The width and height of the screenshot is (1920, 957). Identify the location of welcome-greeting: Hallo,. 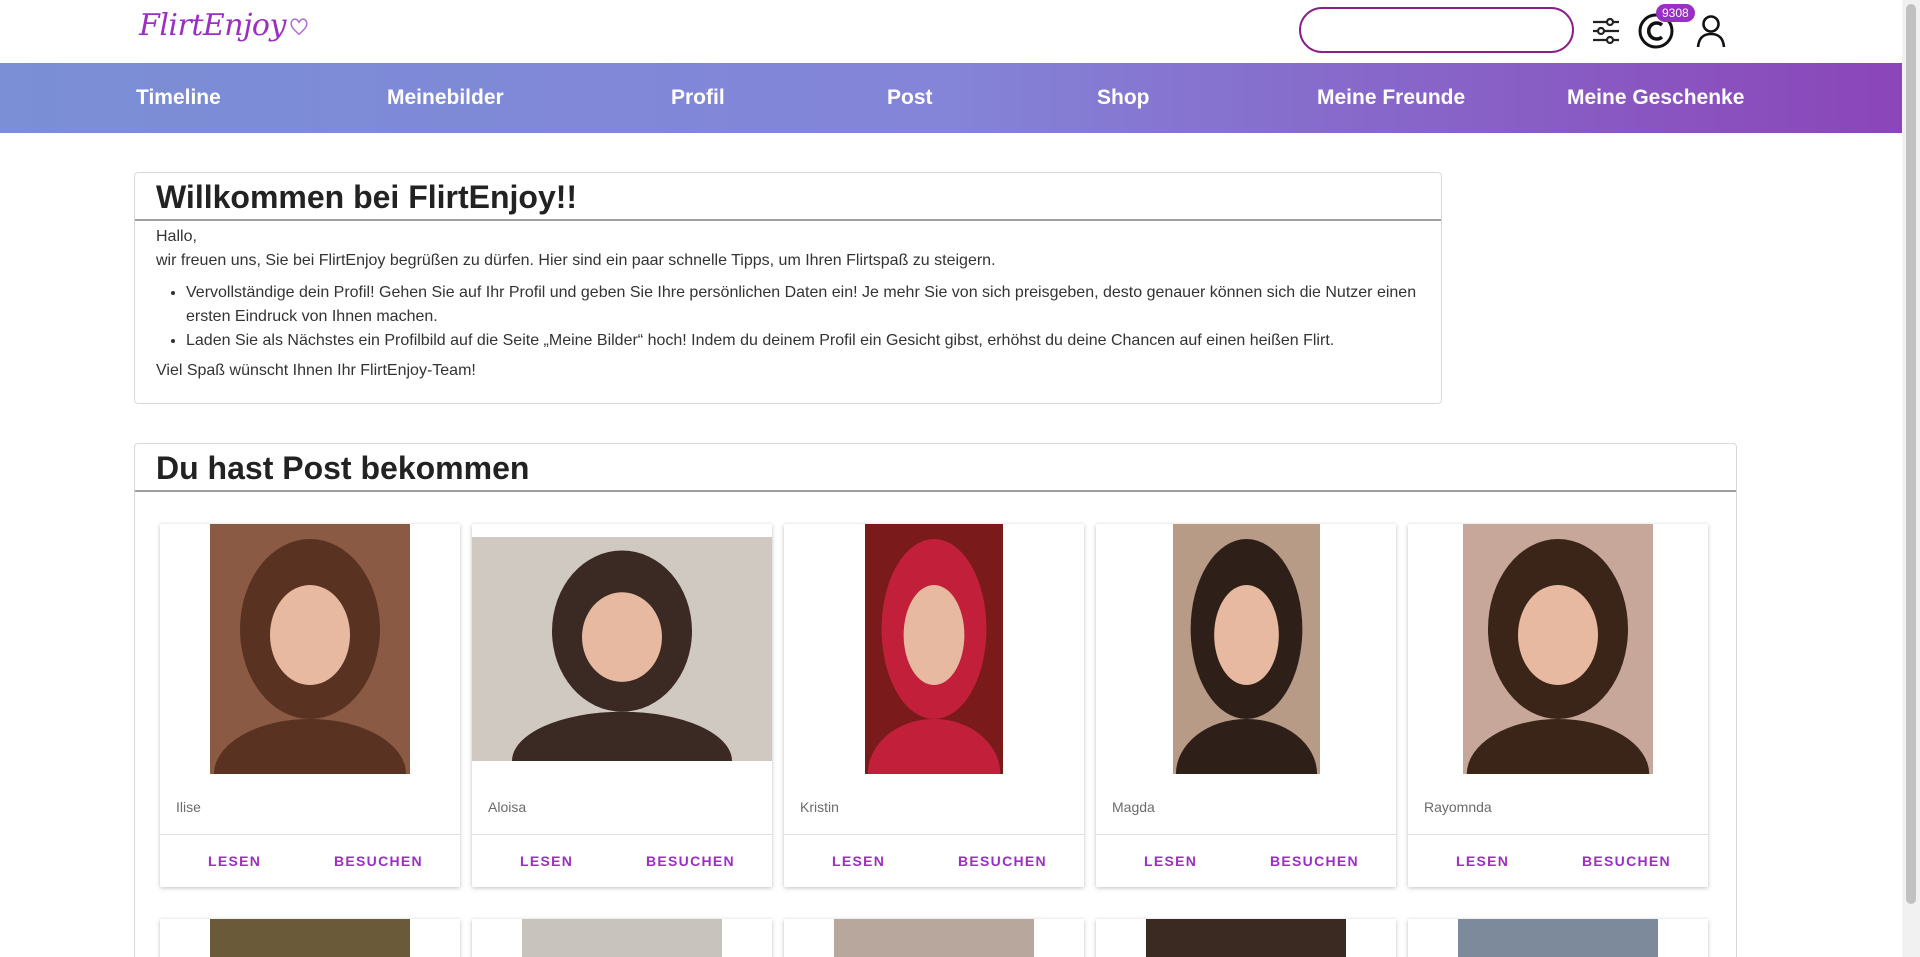
(176, 236).